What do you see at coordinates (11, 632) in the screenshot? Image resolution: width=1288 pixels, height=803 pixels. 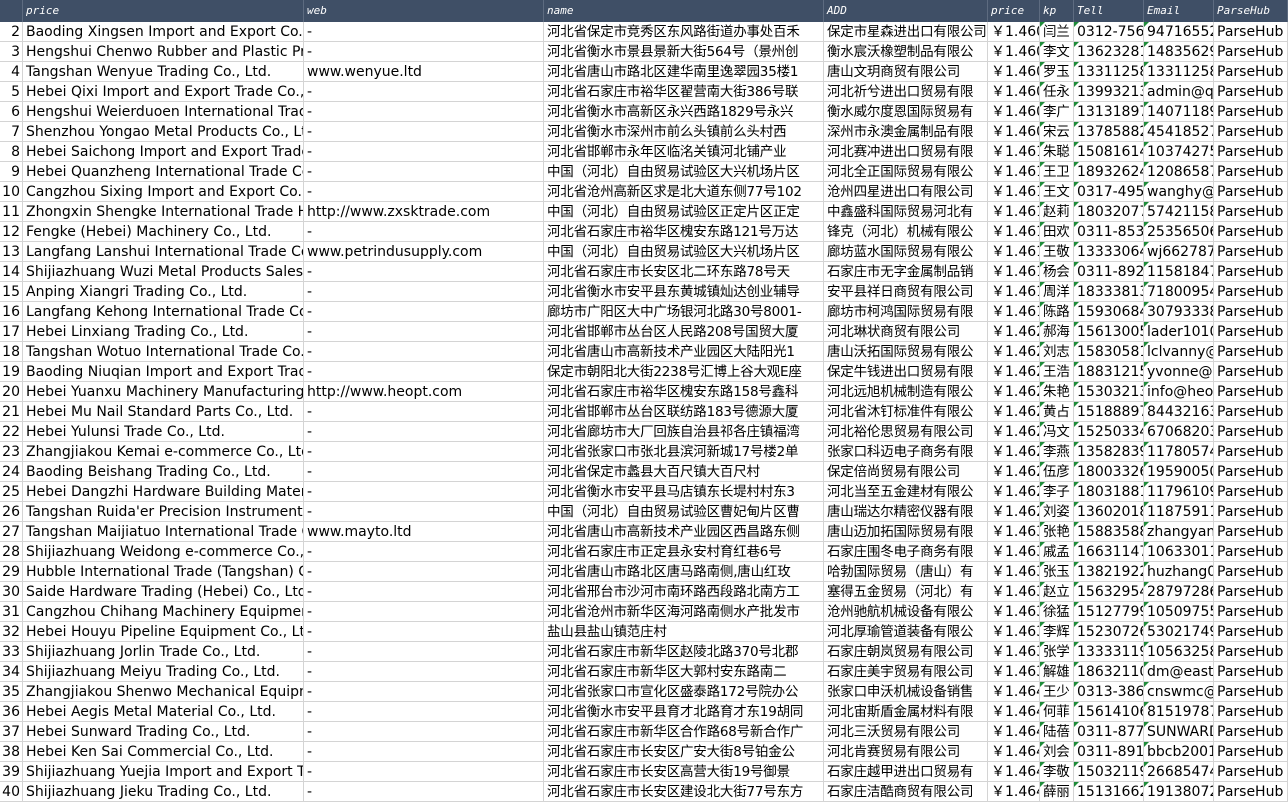 I see `row-number: 32` at bounding box center [11, 632].